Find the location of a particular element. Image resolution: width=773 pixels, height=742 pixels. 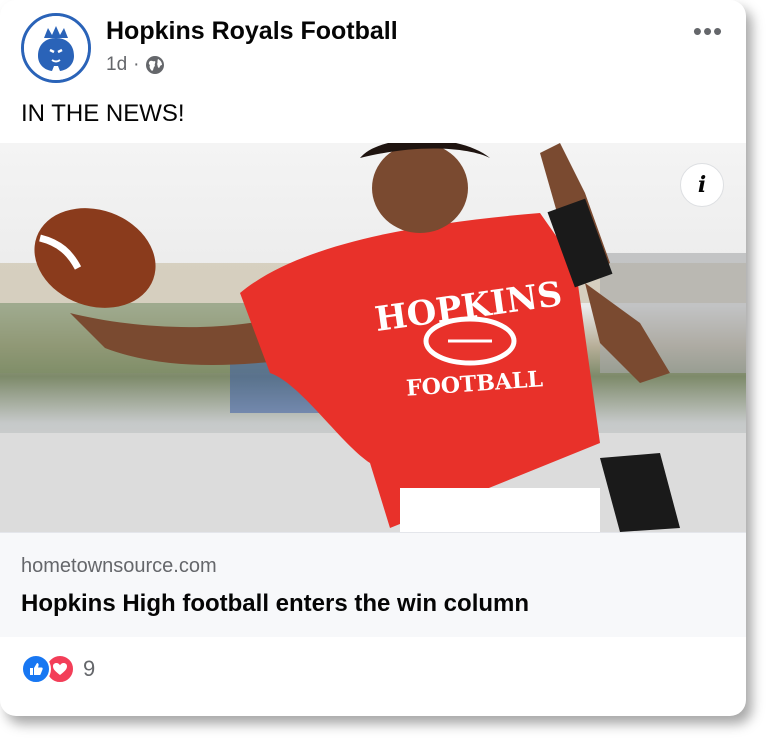

post-header: Hopkins Royals Football 1d · ••• is located at coordinates (373, 47).